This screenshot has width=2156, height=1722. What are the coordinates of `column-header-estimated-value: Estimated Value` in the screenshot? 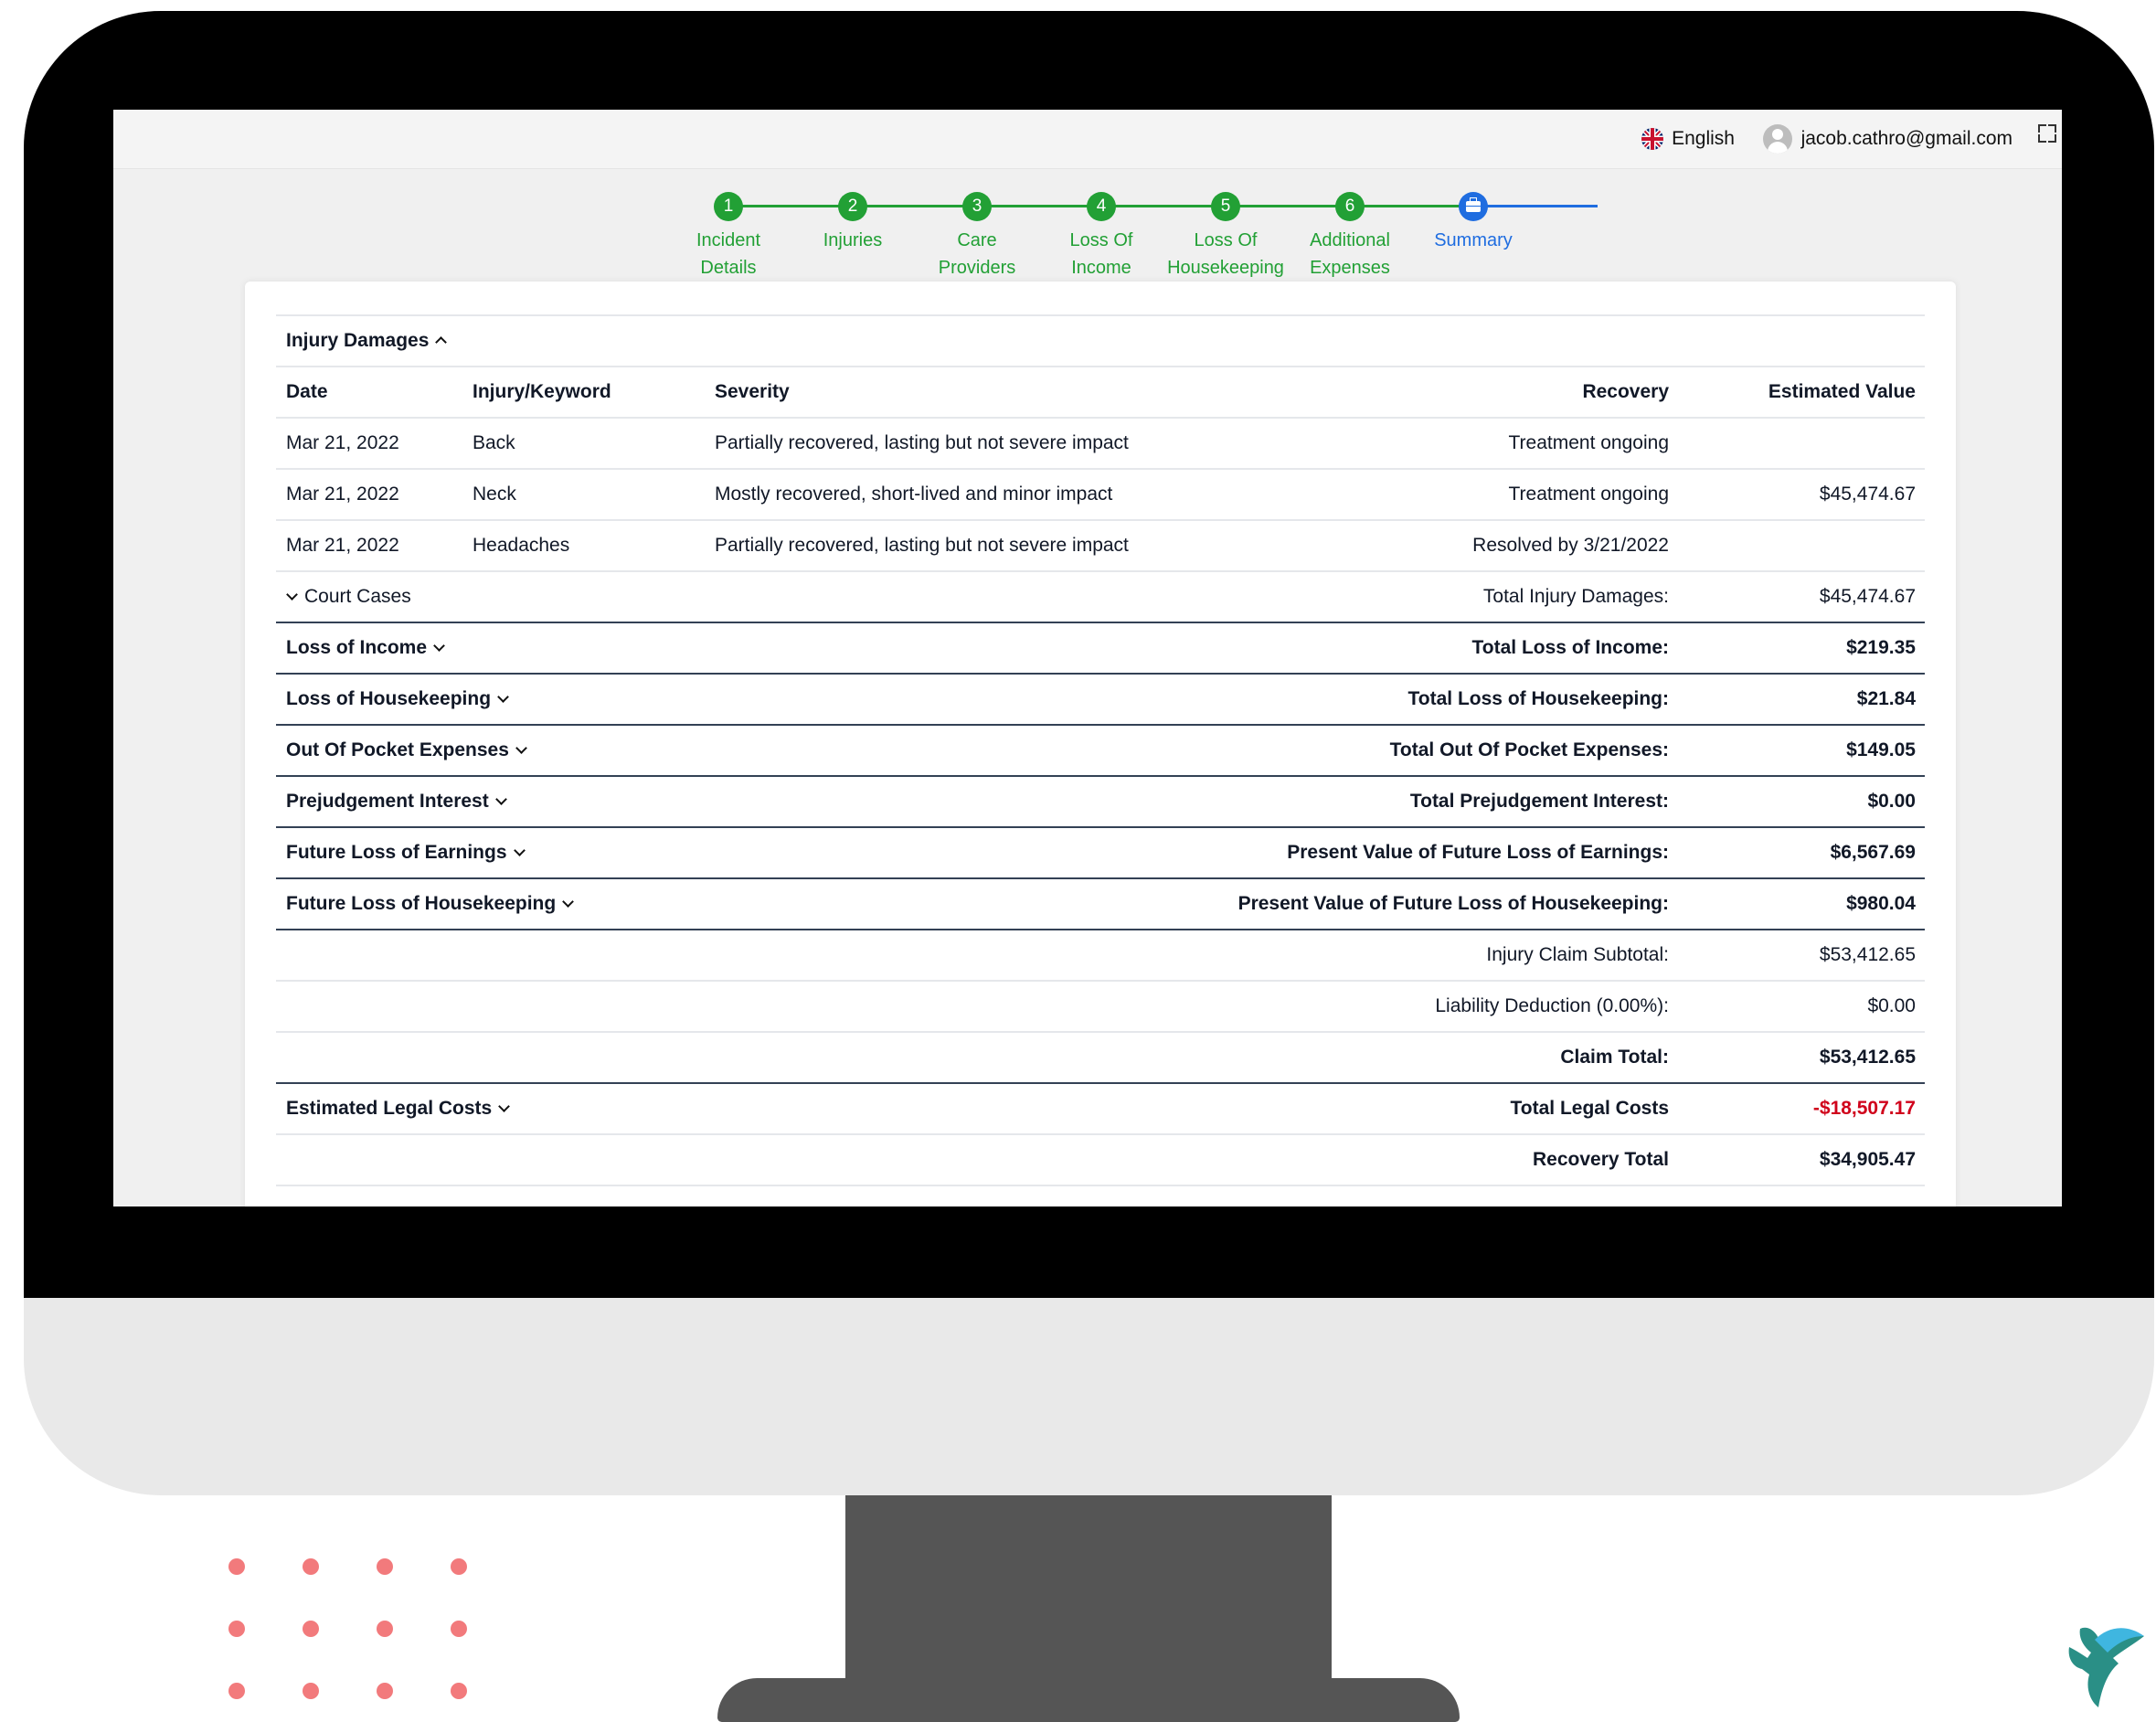 It's located at (1842, 391).